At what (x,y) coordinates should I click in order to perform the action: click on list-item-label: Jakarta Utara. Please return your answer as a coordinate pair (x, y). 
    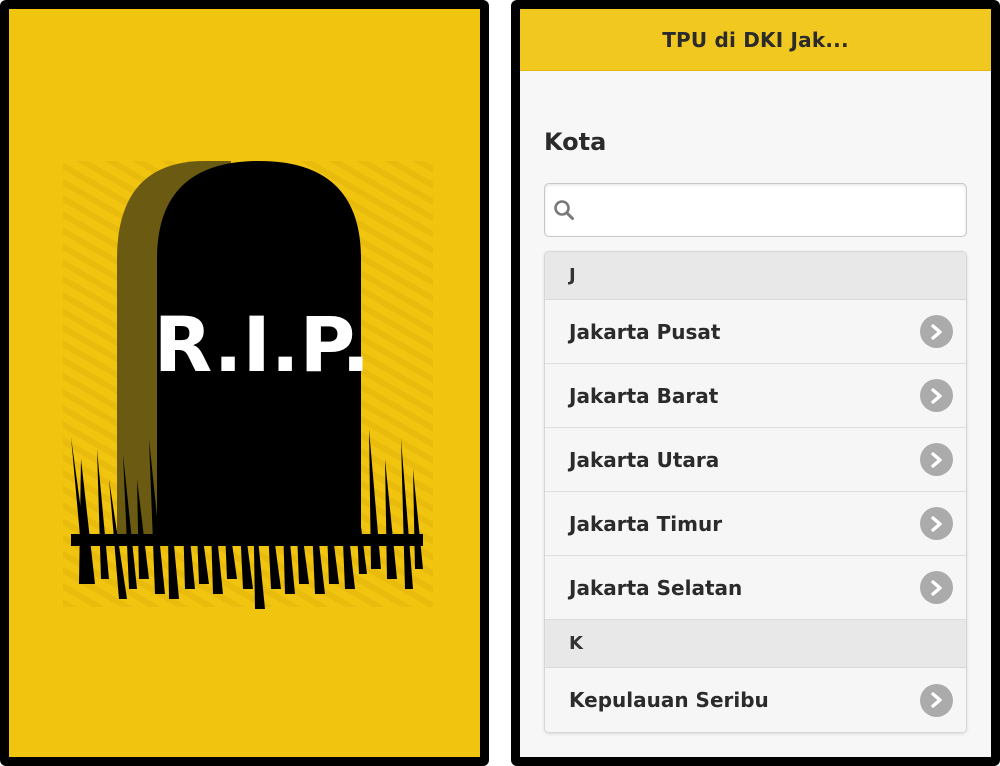
    Looking at the image, I should click on (644, 459).